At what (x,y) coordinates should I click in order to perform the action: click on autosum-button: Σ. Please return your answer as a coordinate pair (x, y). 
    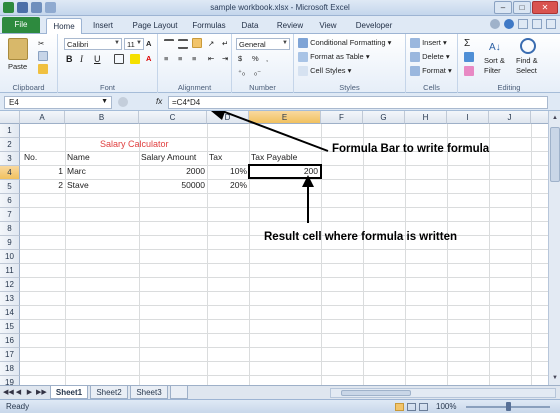
    Looking at the image, I should click on (467, 43).